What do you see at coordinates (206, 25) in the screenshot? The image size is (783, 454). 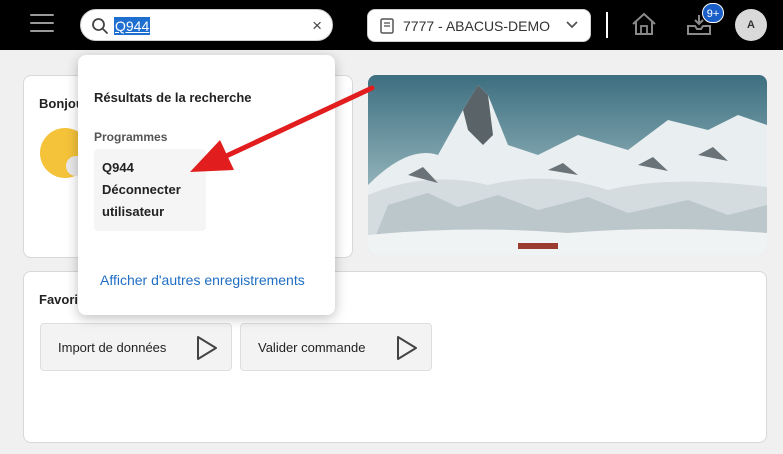 I see `search-box: Q944 ×` at bounding box center [206, 25].